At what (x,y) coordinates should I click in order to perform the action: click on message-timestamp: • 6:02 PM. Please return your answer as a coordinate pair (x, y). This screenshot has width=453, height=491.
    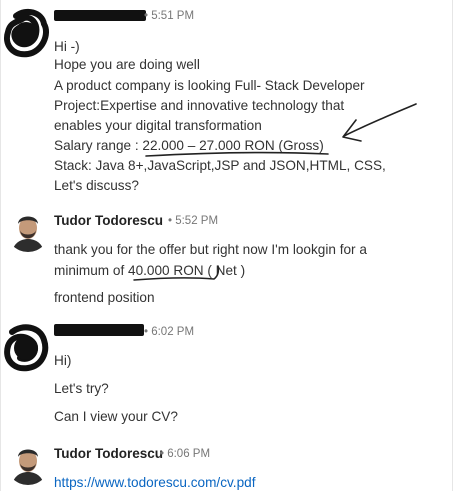
    Looking at the image, I should click on (169, 332).